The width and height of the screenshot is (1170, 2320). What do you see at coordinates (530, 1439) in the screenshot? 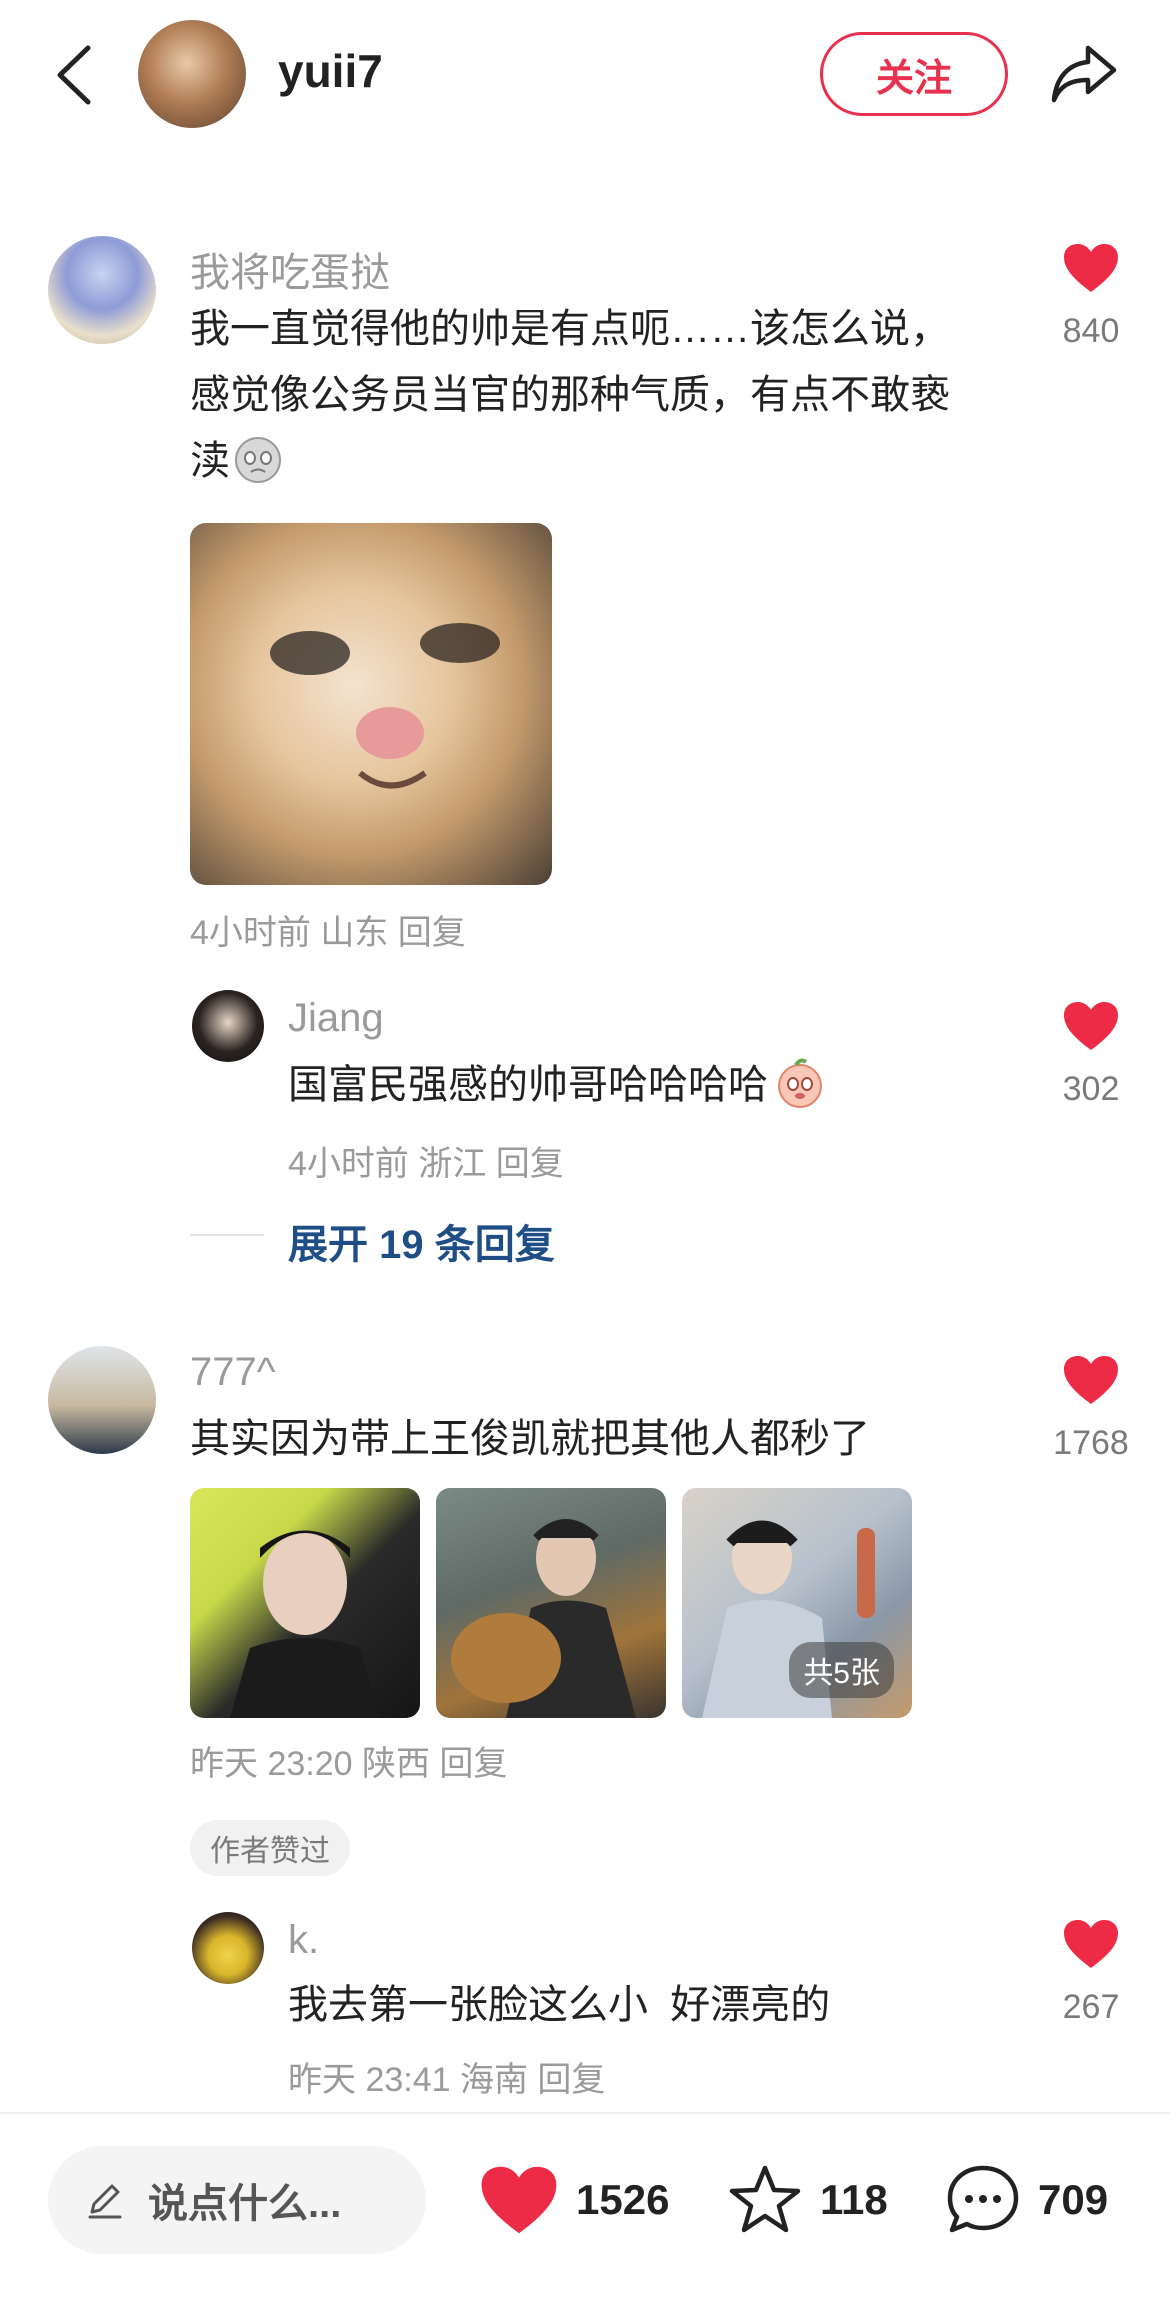
I see `comment-text: 其实因为带上王俊凯就把其他人都秒了` at bounding box center [530, 1439].